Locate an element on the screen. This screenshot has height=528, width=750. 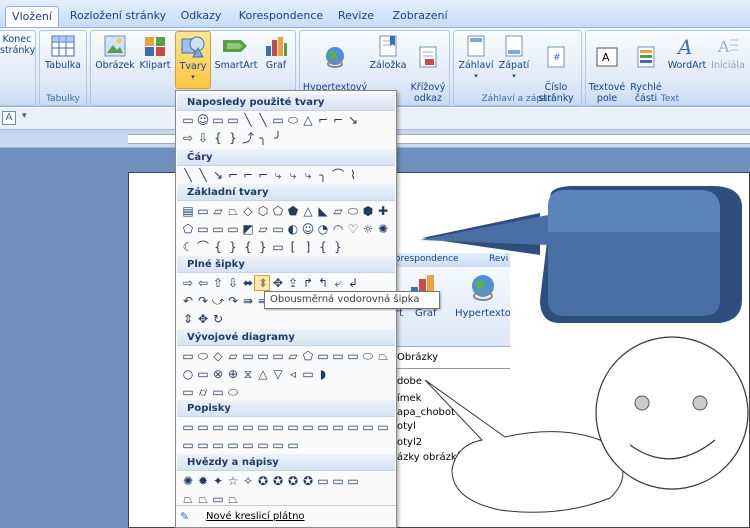
shape-option: ☼ is located at coordinates (368, 229).